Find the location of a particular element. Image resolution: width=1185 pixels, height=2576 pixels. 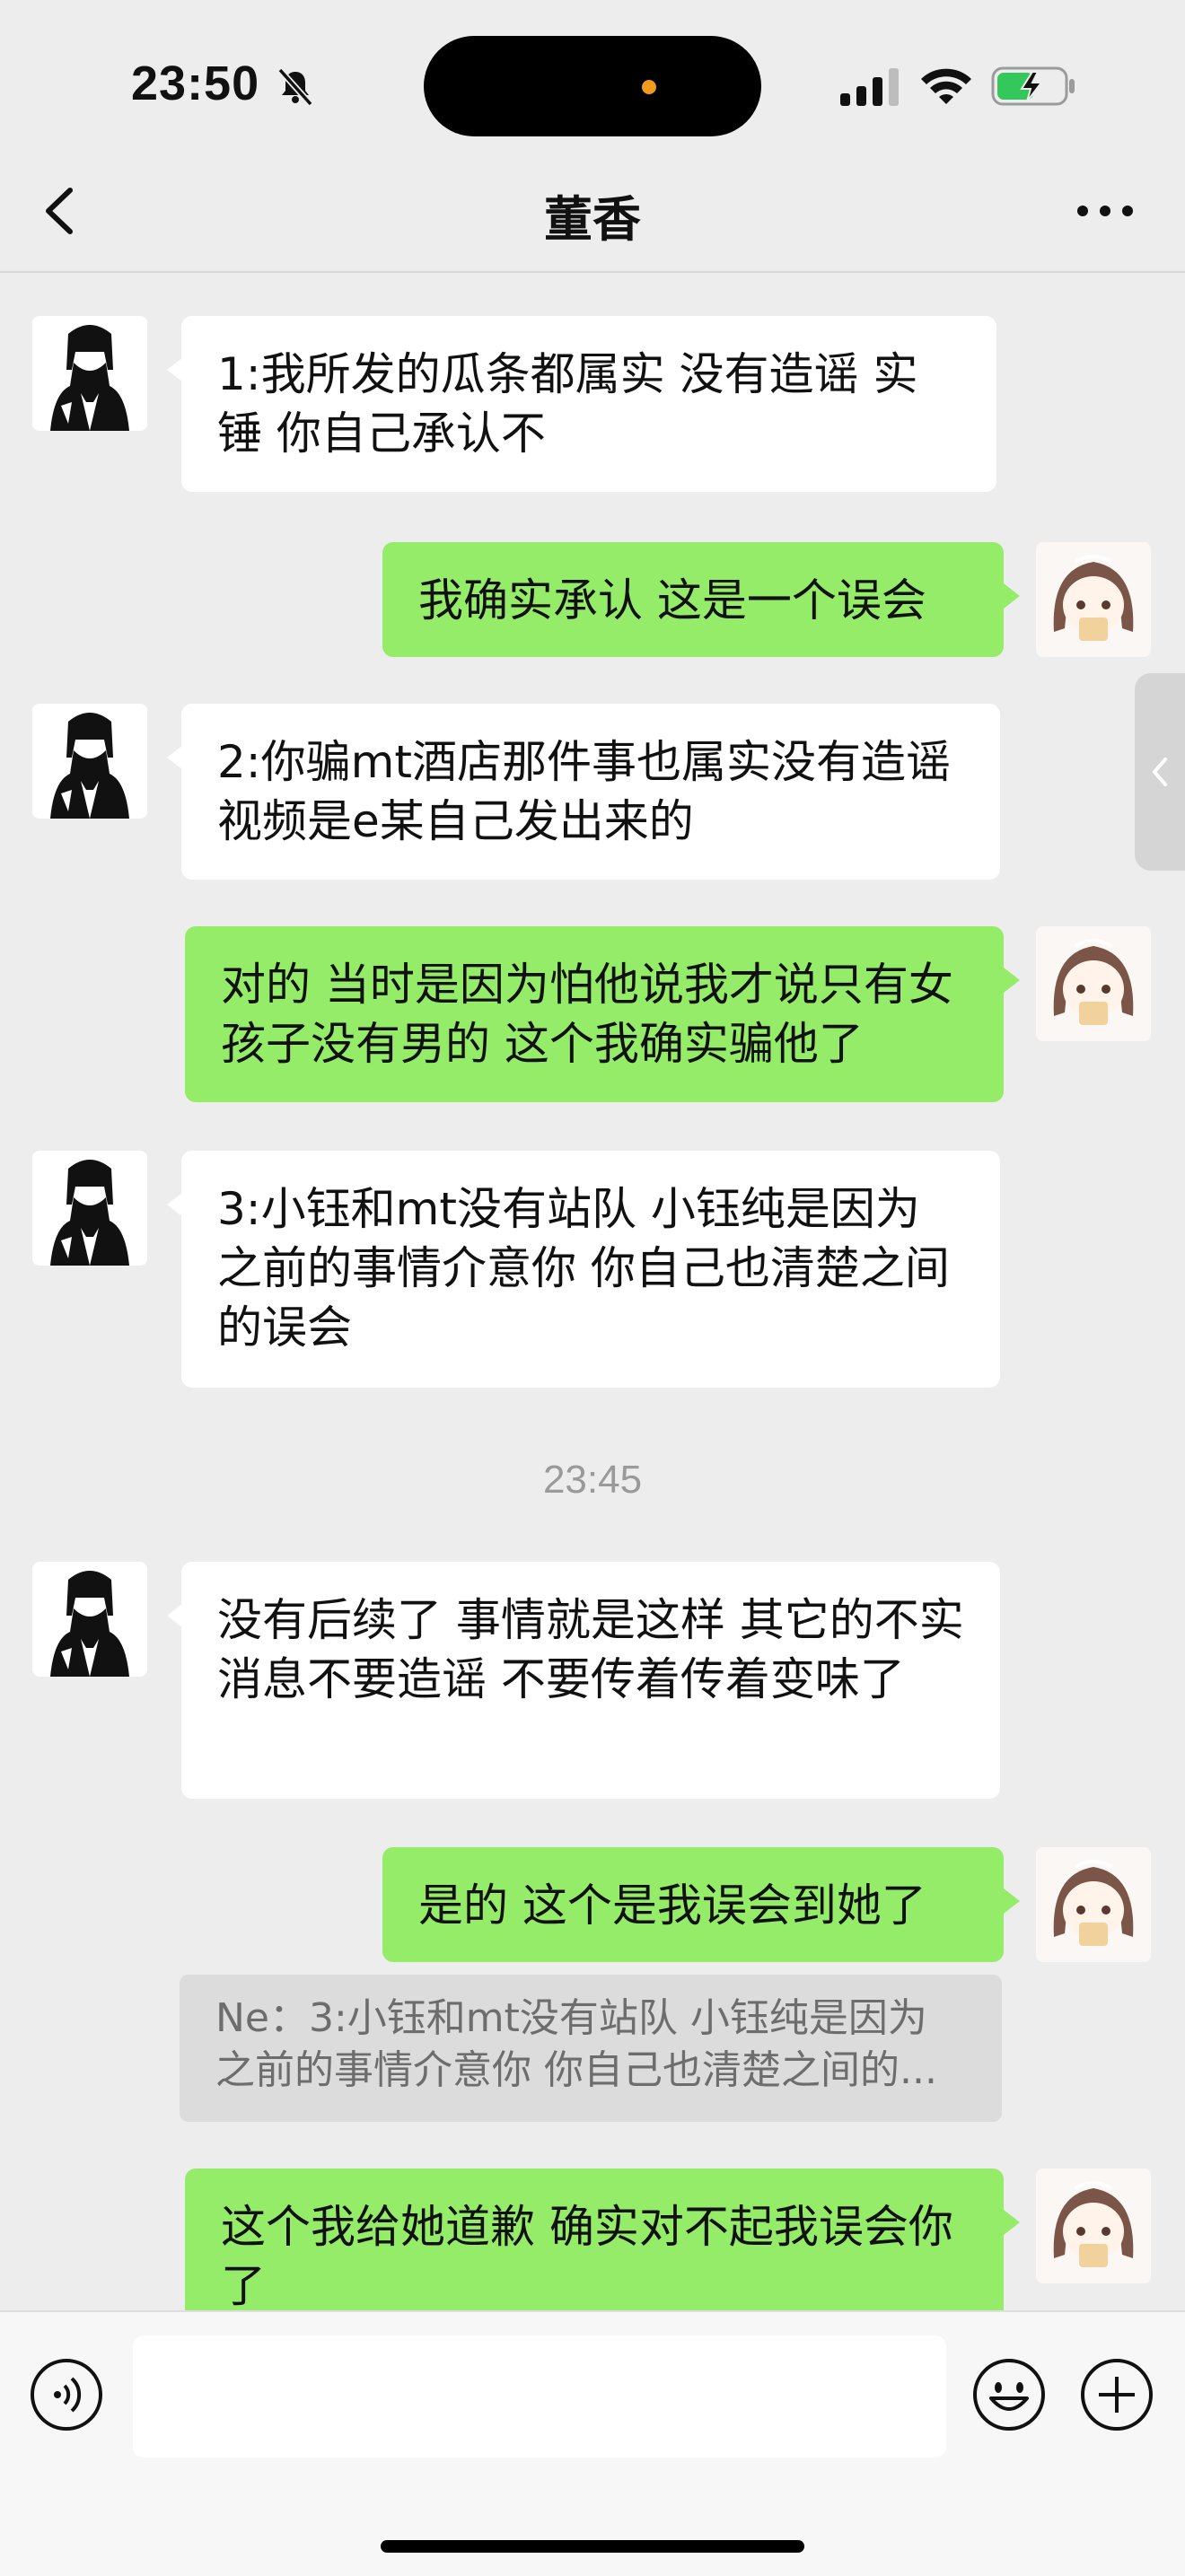

cellular-signal-icon is located at coordinates (869, 87).